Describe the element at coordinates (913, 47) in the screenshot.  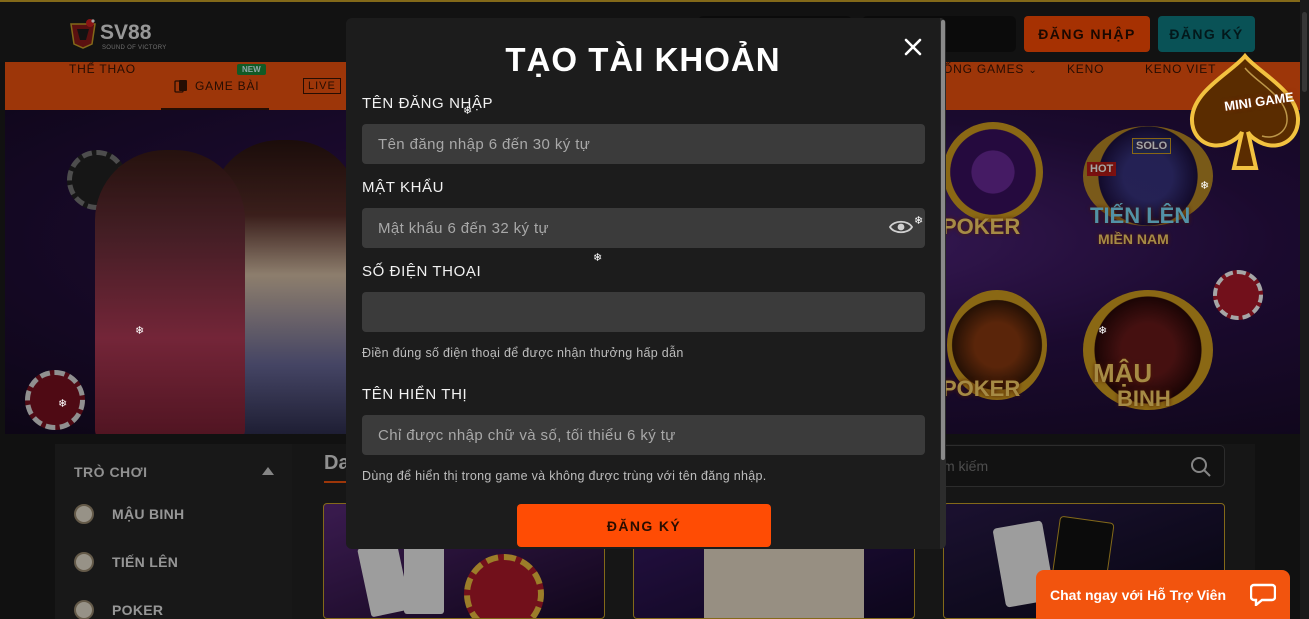
I see `close-icon` at that location.